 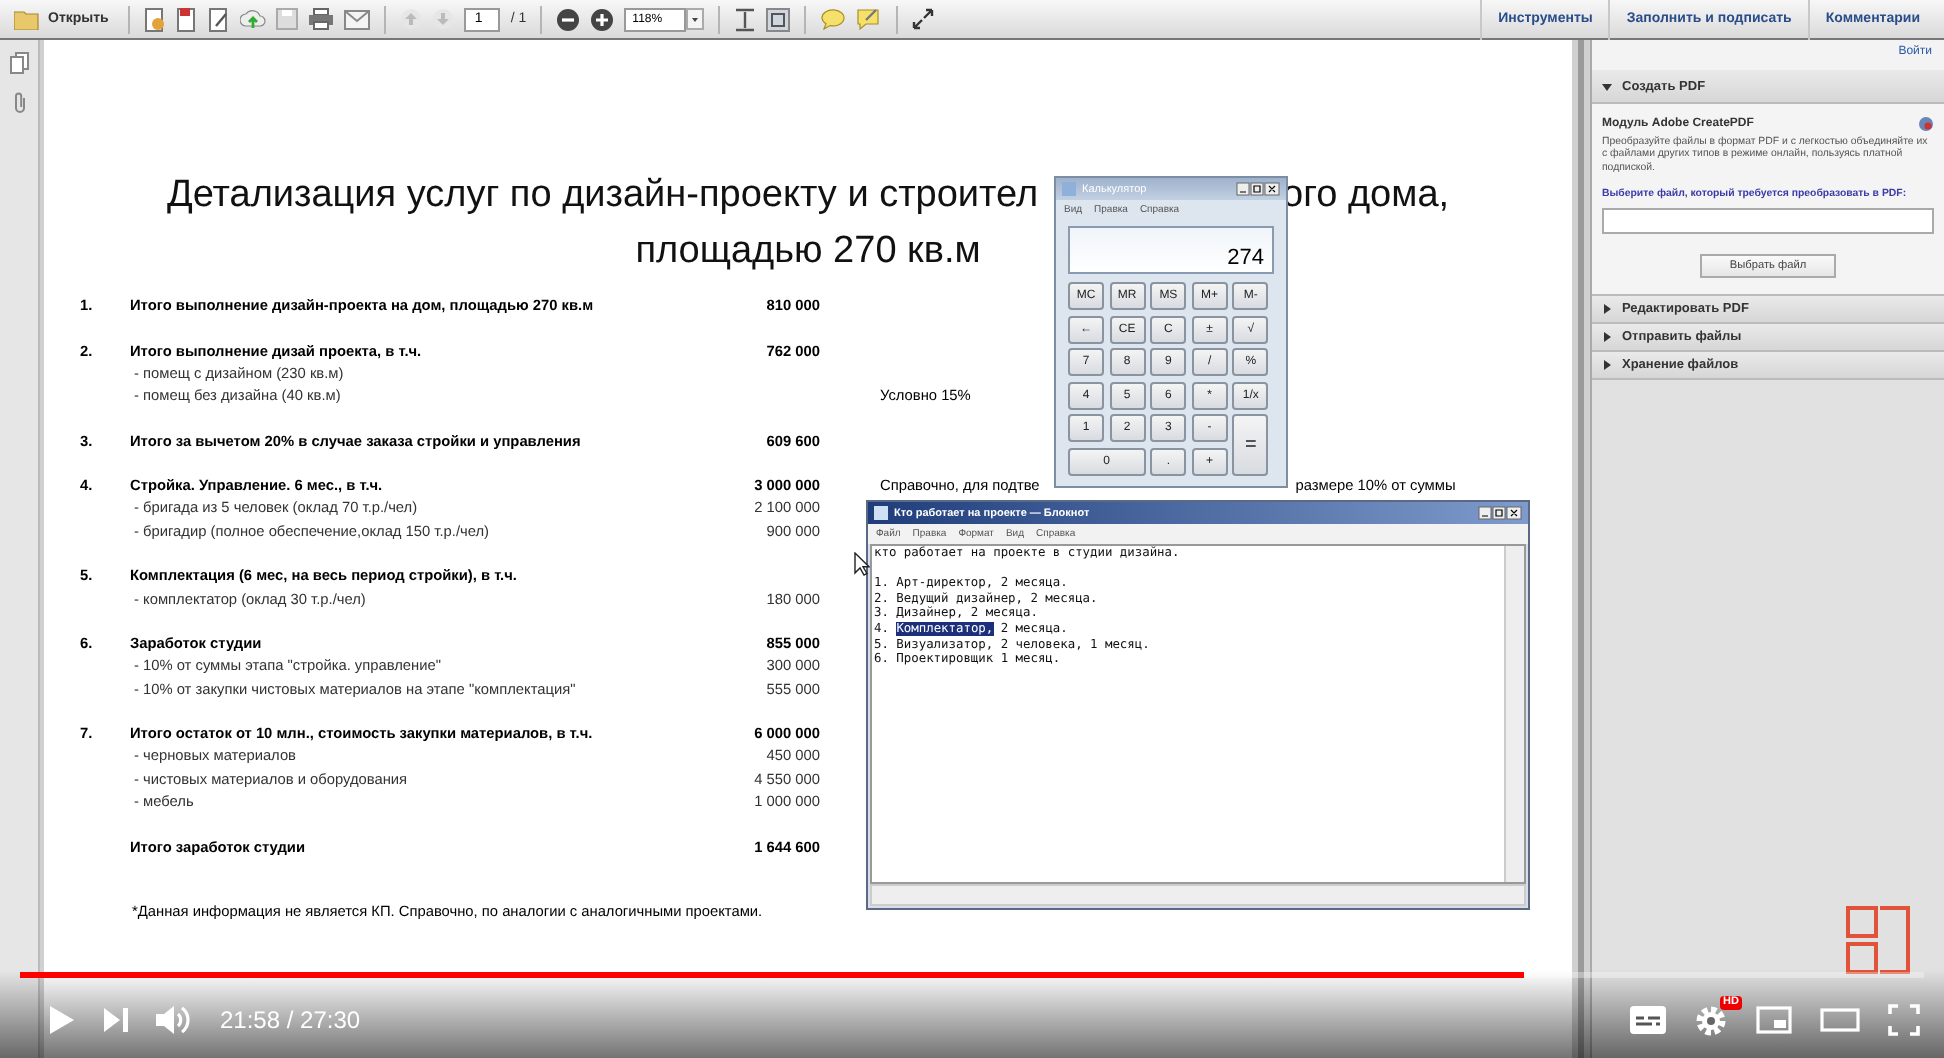 What do you see at coordinates (1878, 940) in the screenshot?
I see `logo-icon` at bounding box center [1878, 940].